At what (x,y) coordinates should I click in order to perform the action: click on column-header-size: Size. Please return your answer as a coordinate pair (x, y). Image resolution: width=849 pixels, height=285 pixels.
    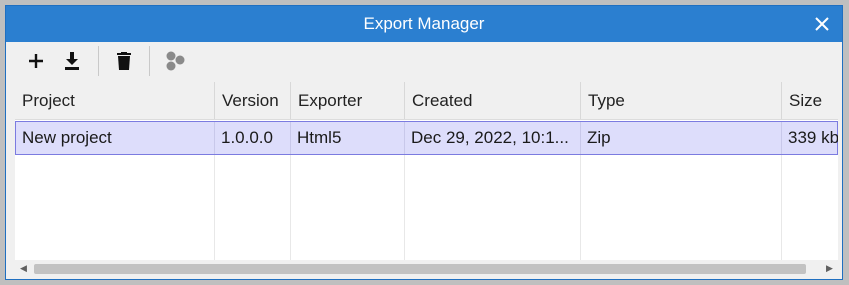
    Looking at the image, I should click on (810, 100).